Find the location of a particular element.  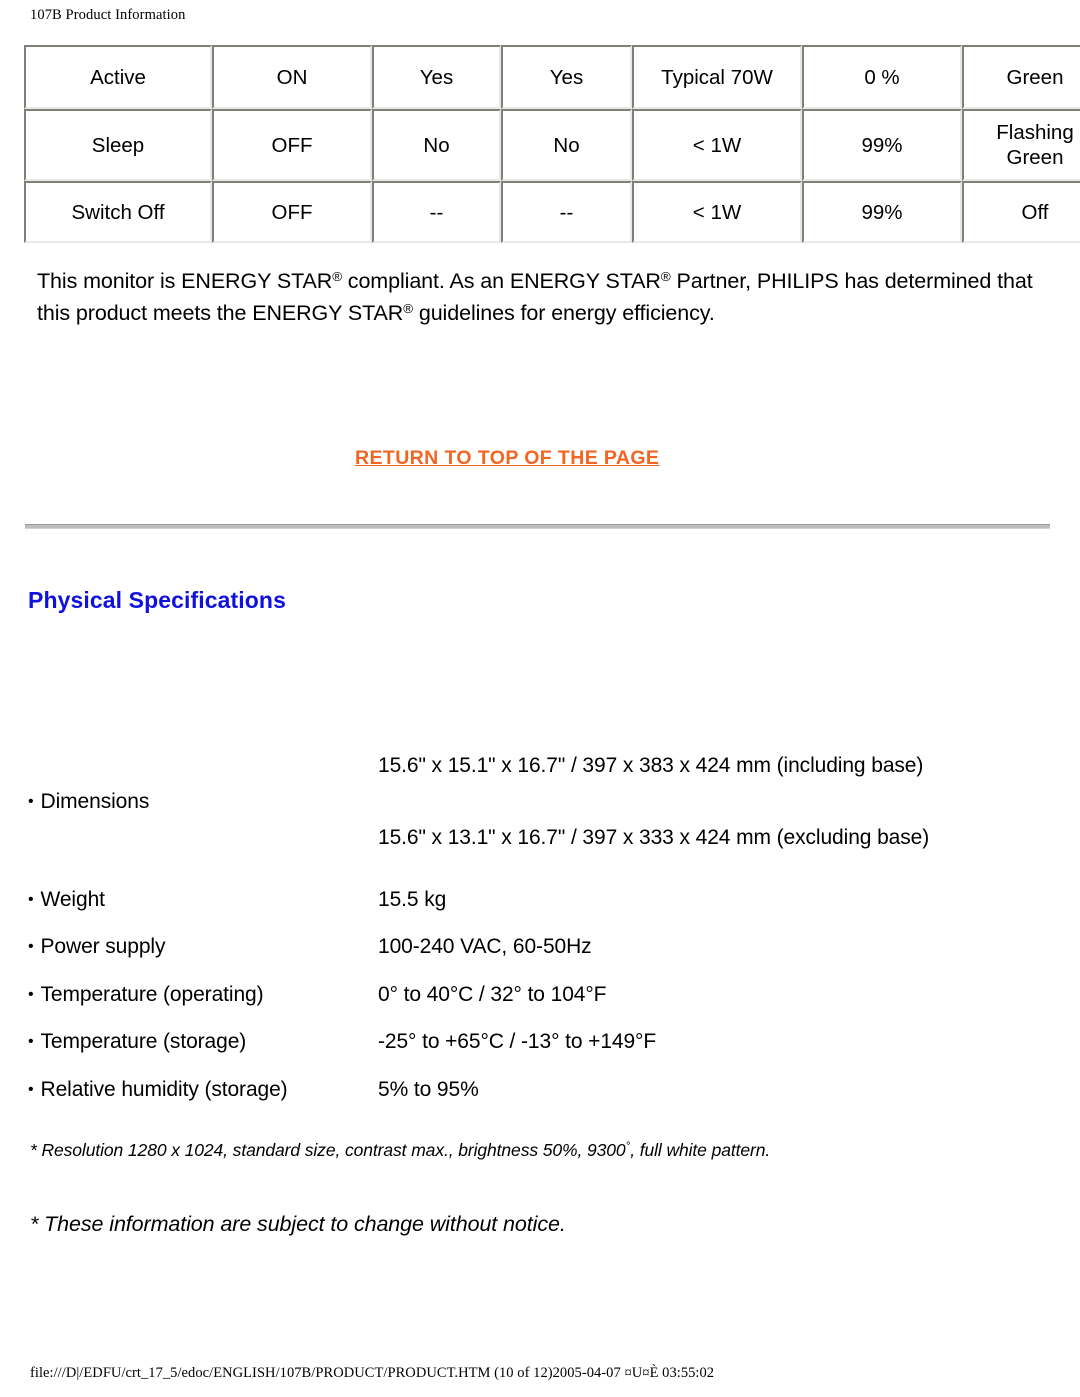

cell-v-sync: No is located at coordinates (566, 145).